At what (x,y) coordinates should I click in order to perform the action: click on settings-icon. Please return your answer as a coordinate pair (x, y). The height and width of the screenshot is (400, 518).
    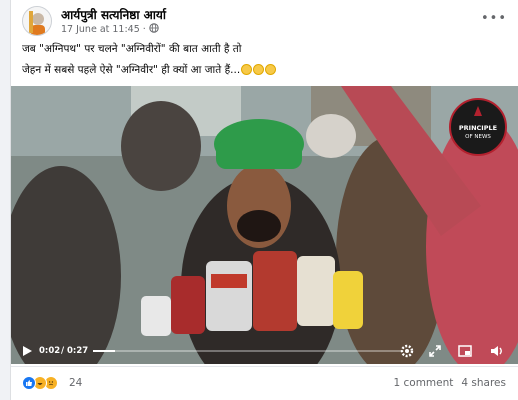
    Looking at the image, I should click on (407, 351).